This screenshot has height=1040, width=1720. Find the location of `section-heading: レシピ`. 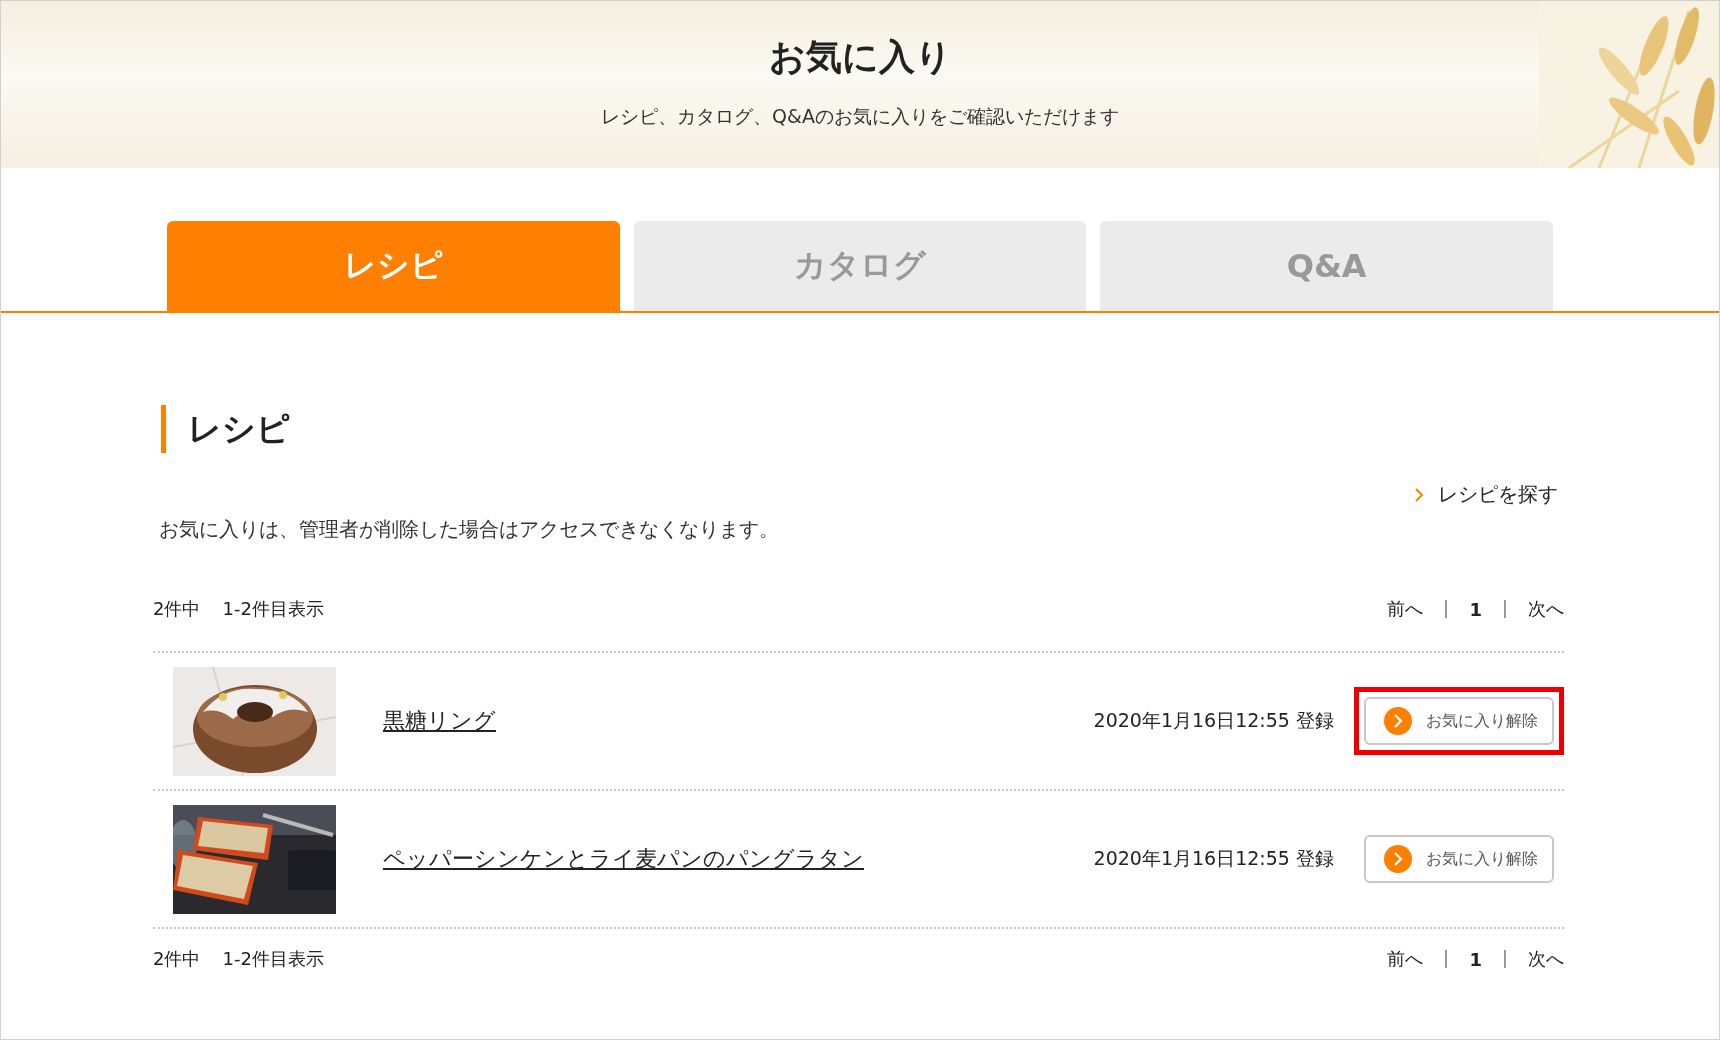

section-heading: レシピ is located at coordinates (862, 429).